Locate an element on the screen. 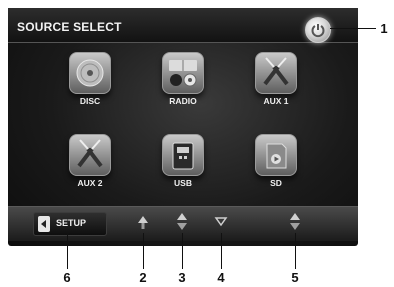 This screenshot has height=287, width=394. usb-icon is located at coordinates (183, 155).